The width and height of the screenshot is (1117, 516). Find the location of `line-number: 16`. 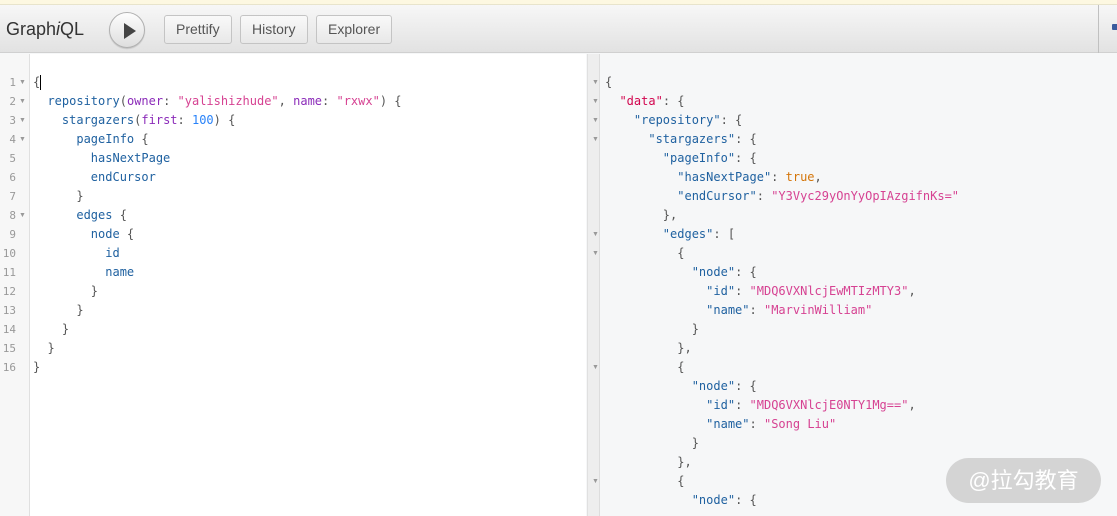

line-number: 16 is located at coordinates (9, 367).